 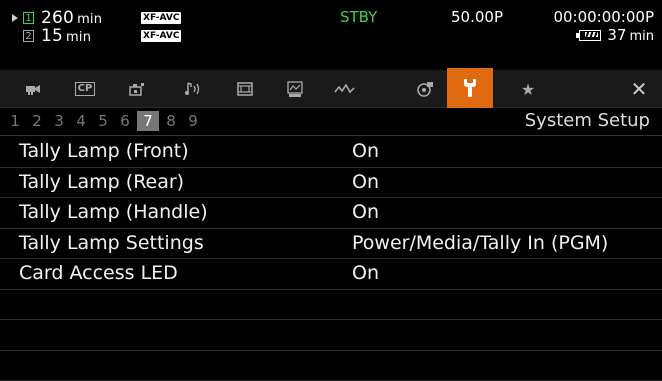 I want to click on page-selector-bar: 1 2 3 4 5 6 7 8 9 System Setup, so click(x=331, y=122).